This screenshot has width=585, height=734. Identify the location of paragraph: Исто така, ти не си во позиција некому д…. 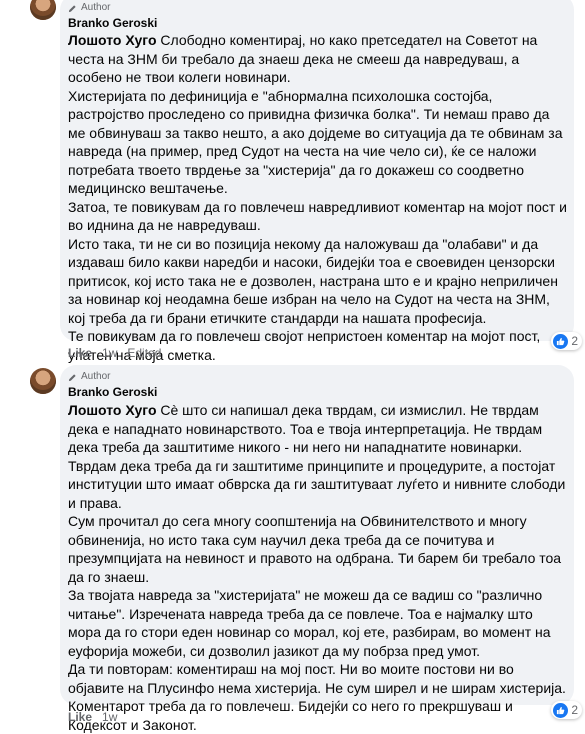
(313, 280).